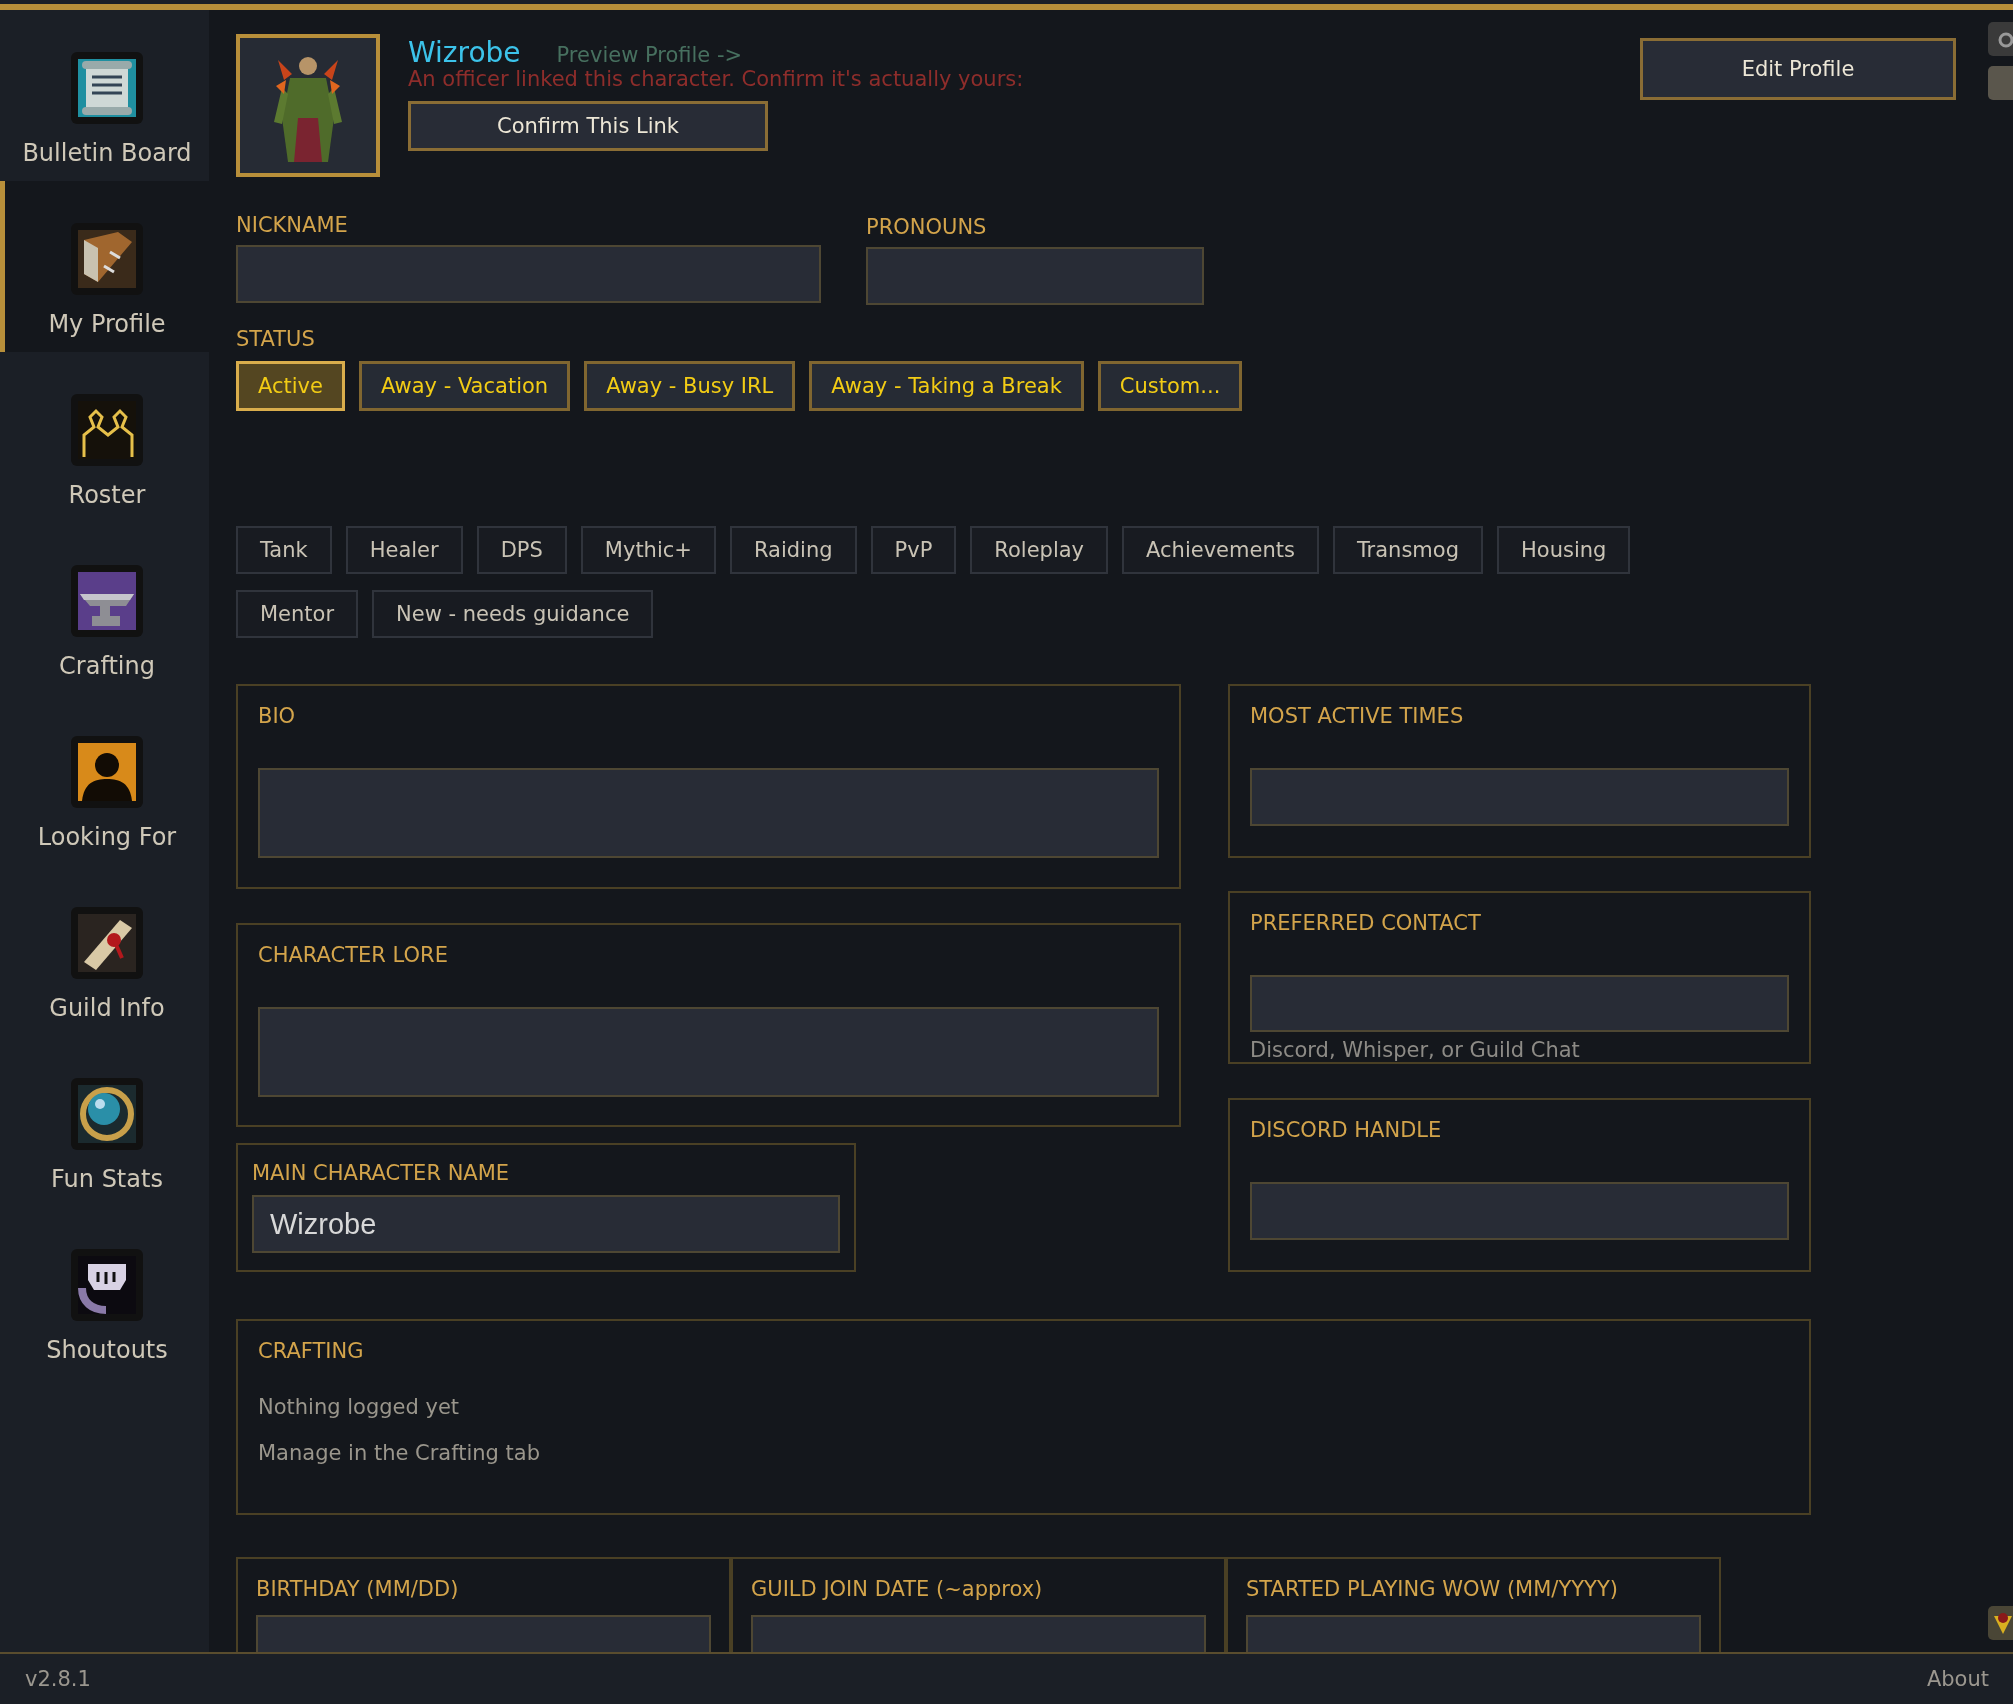 The width and height of the screenshot is (2013, 1704). Describe the element at coordinates (913, 550) in the screenshot. I see `tag-button: PvP` at that location.